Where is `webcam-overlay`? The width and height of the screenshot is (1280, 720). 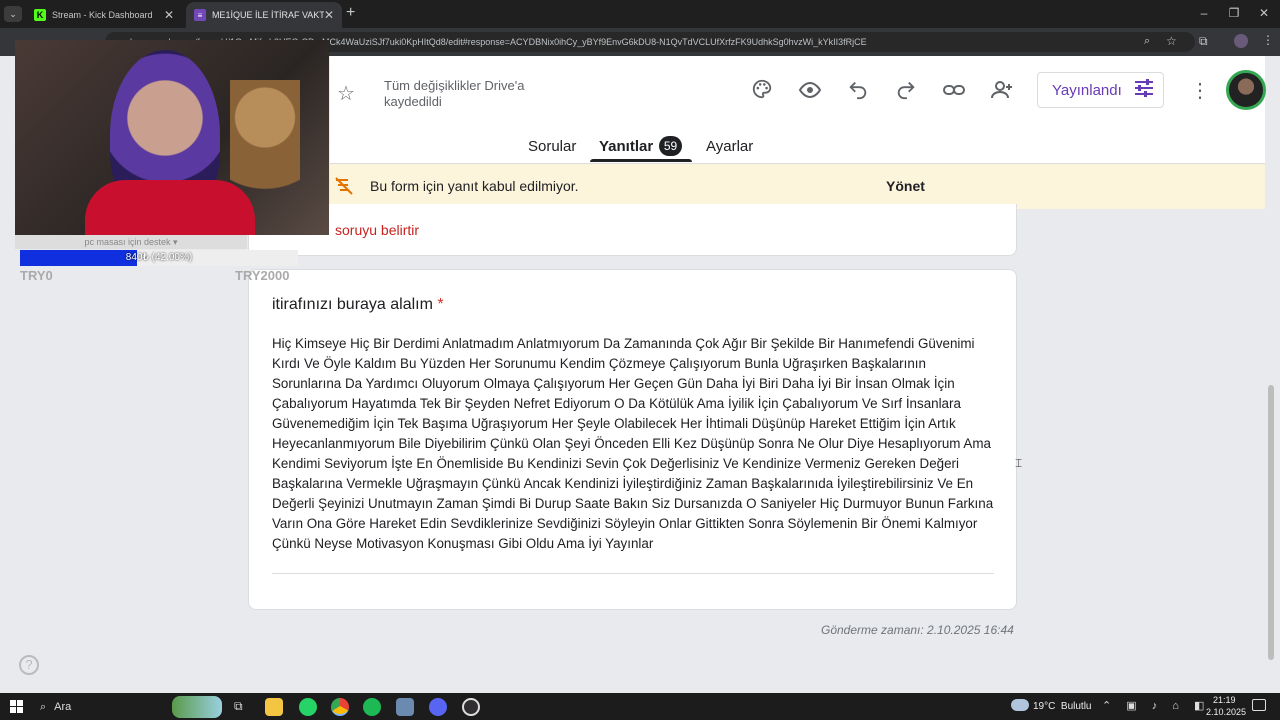
webcam-overlay is located at coordinates (172, 137).